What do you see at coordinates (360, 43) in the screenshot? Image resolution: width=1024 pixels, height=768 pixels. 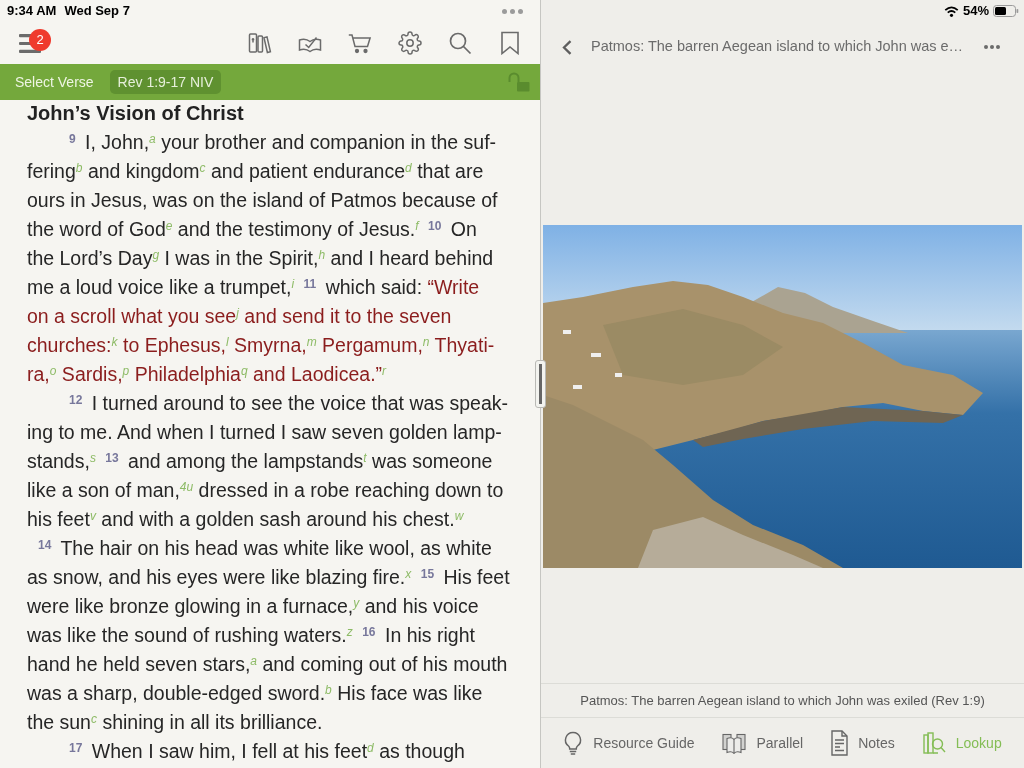 I see `cart-icon` at bounding box center [360, 43].